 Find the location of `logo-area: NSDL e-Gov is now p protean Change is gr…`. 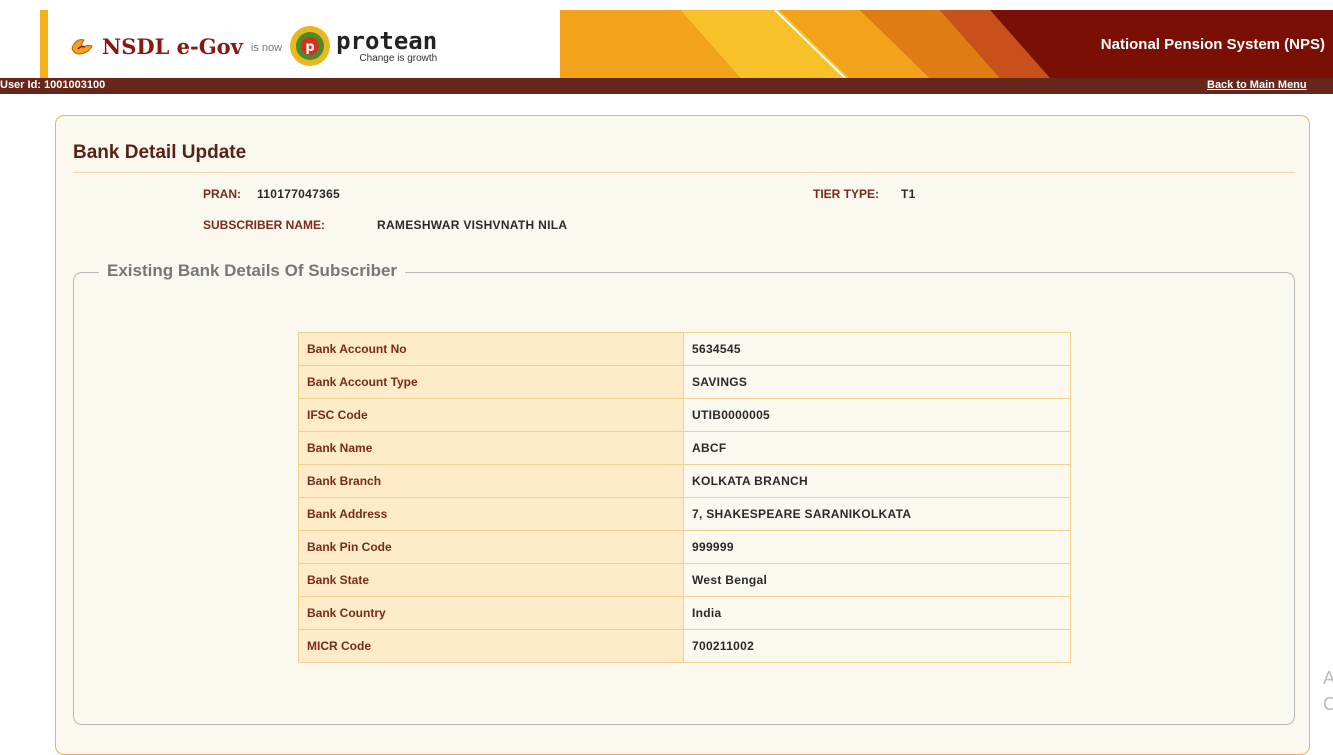

logo-area: NSDL e-Gov is now p protean Change is gr… is located at coordinates (300, 44).